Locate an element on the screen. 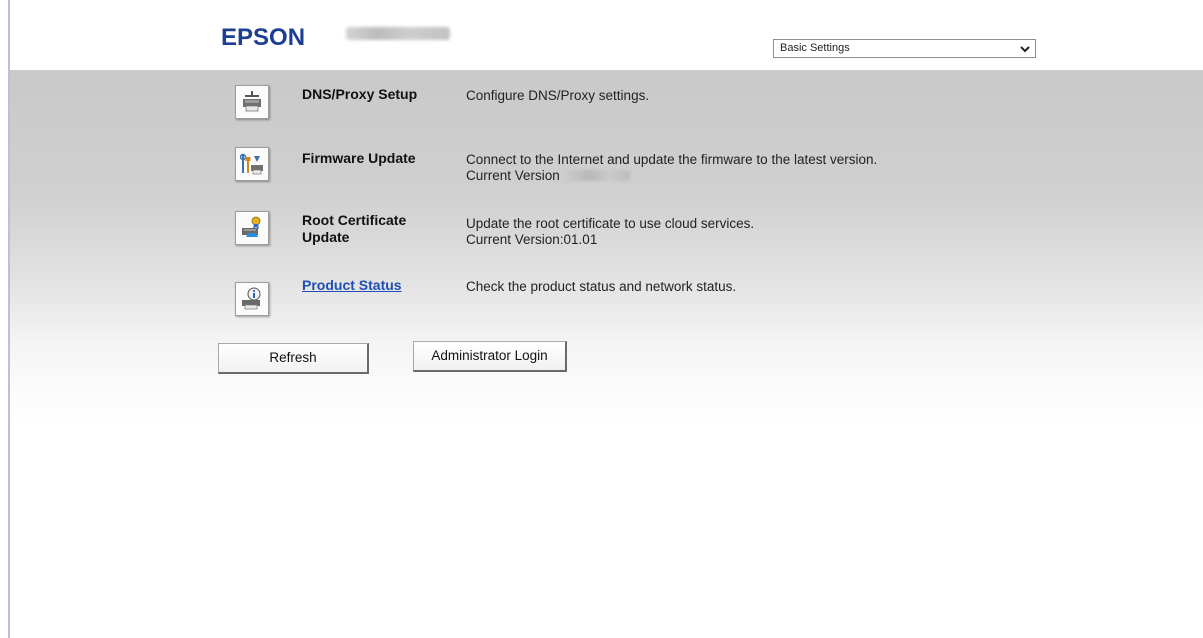  header: EPSON Basic Settings is located at coordinates (606, 35).